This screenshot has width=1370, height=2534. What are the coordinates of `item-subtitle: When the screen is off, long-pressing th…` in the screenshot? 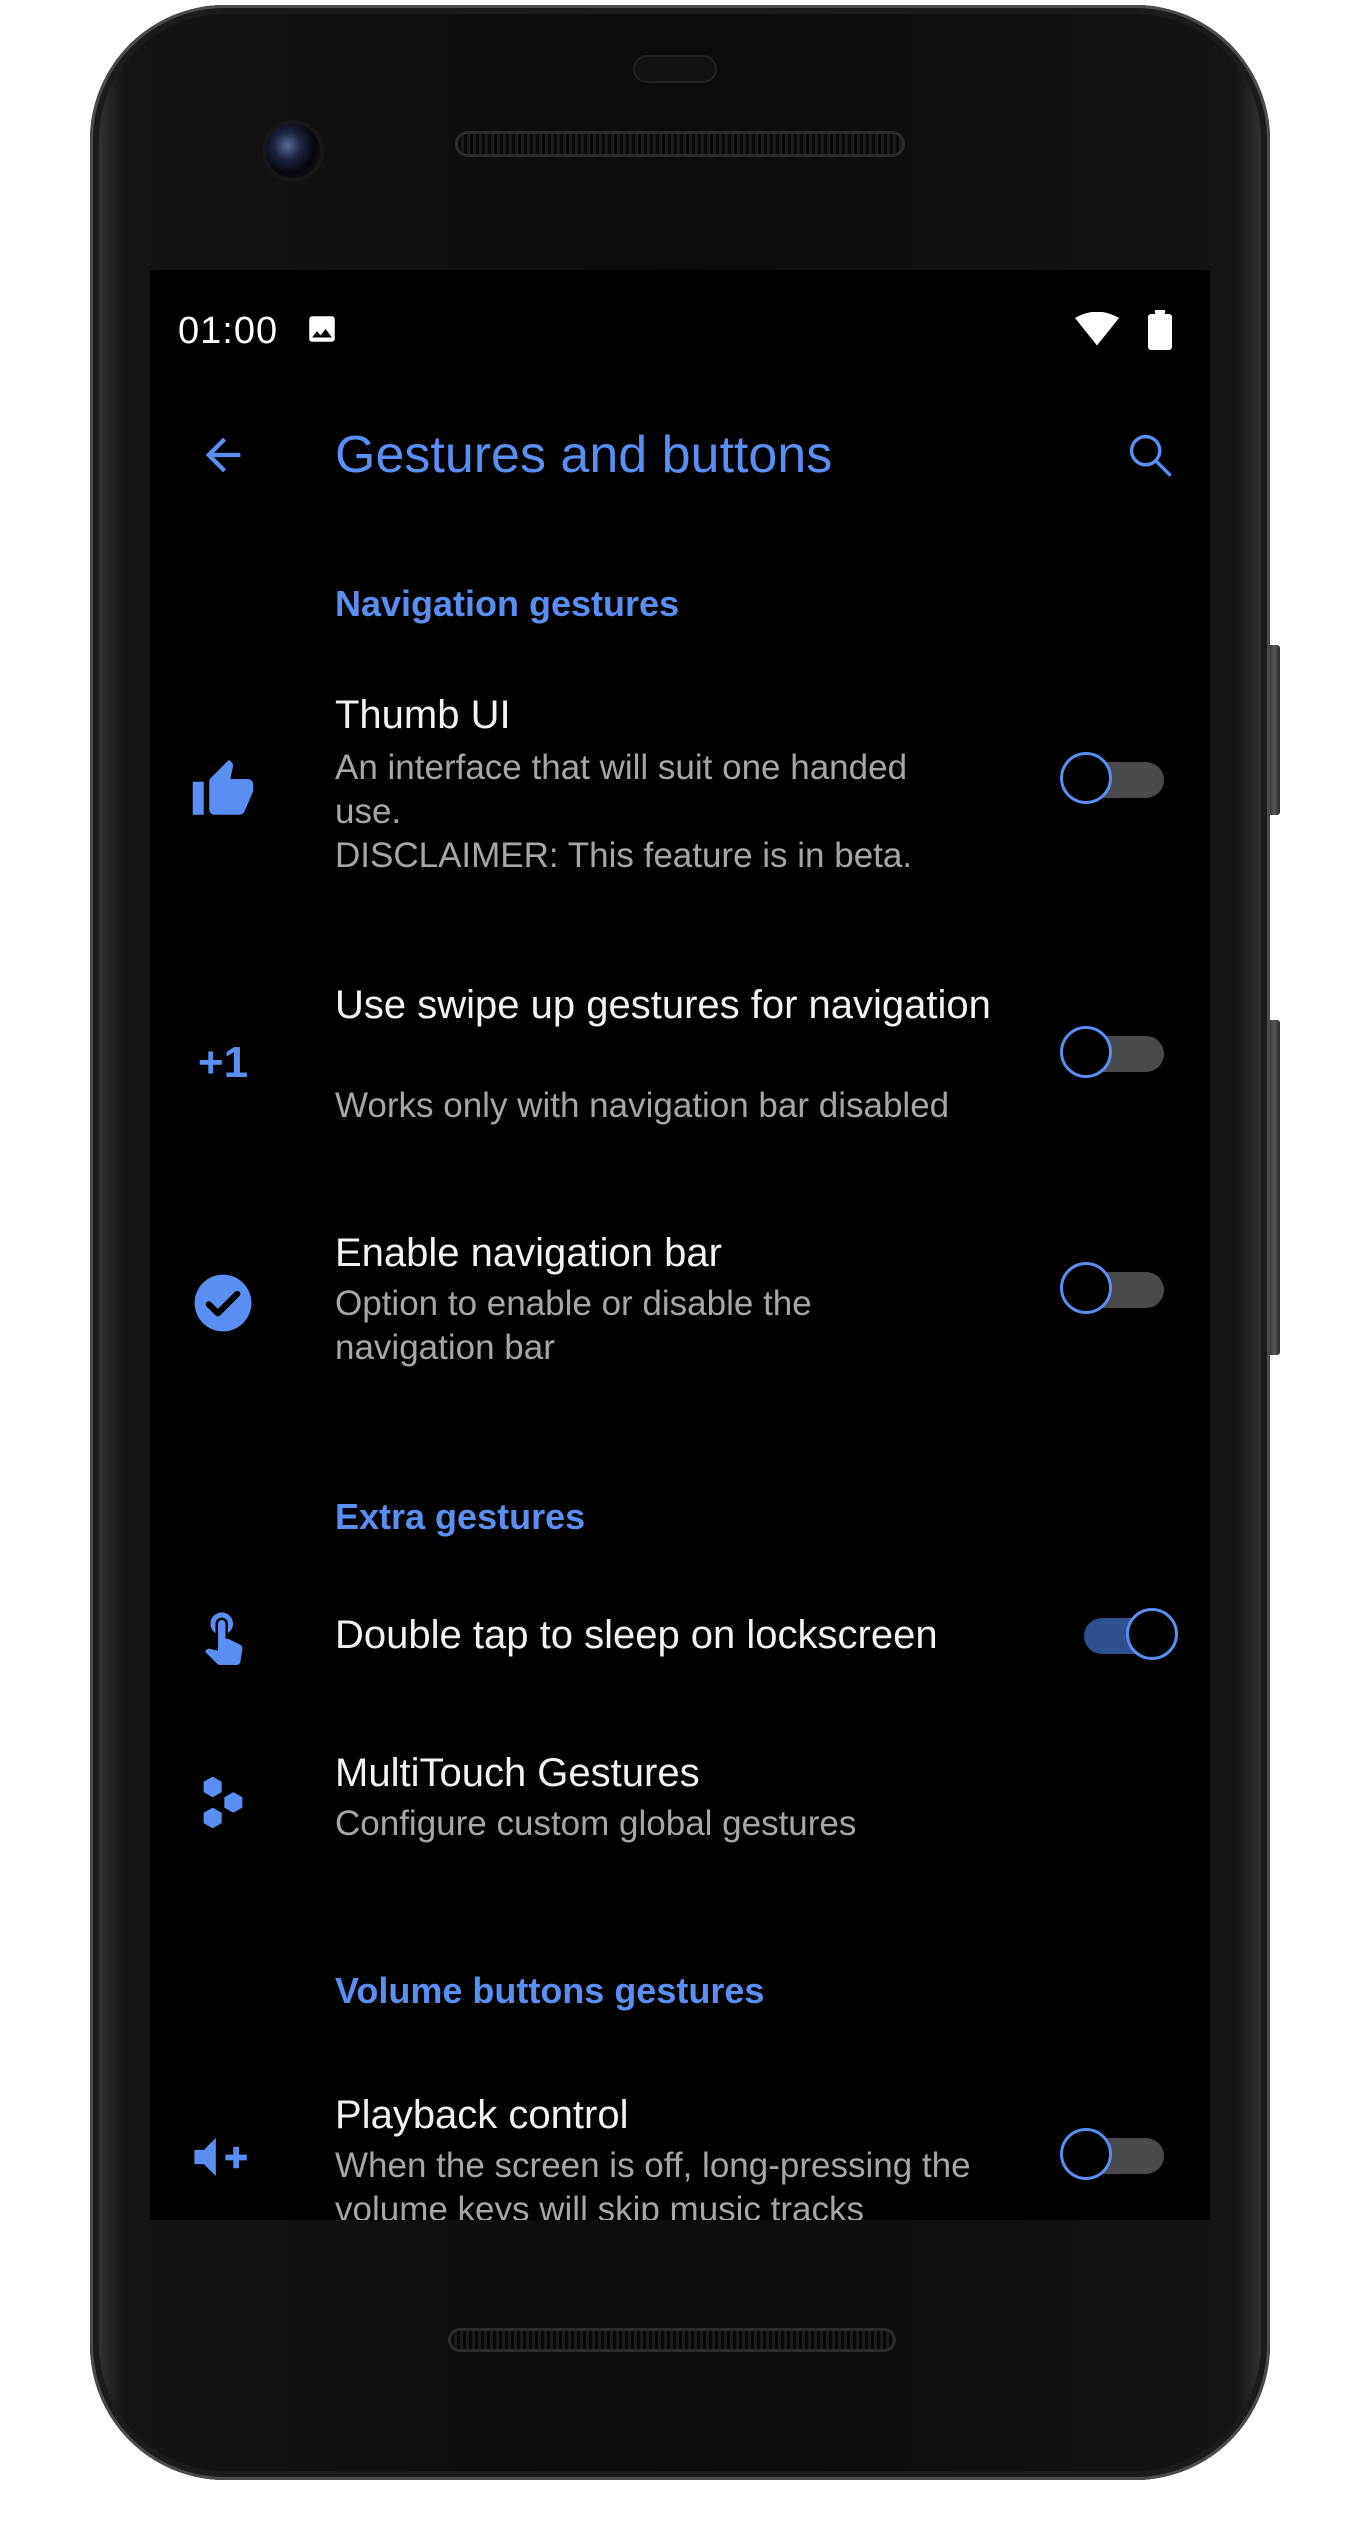 It's located at (653, 2183).